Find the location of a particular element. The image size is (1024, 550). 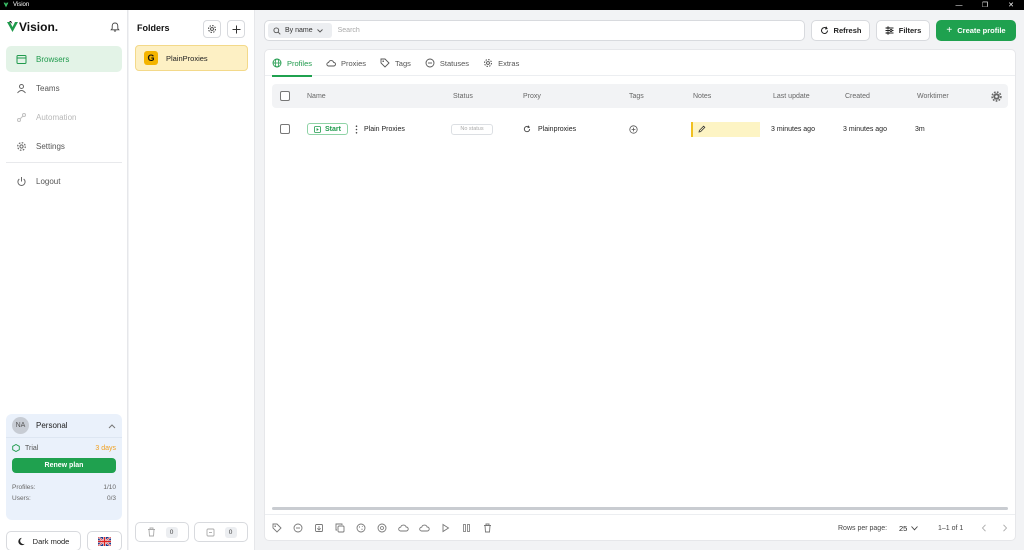

sidebar-item-settings: Settings is located at coordinates (64, 146).